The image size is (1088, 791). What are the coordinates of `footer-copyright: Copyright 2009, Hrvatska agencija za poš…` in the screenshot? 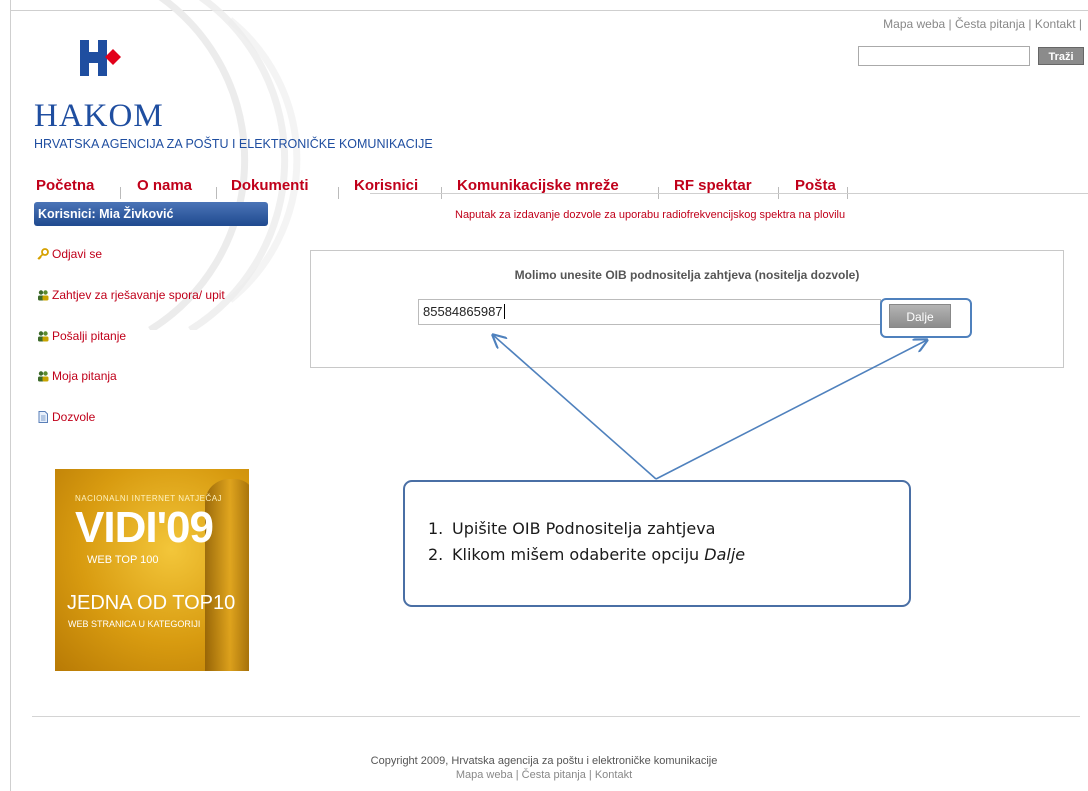 It's located at (544, 761).